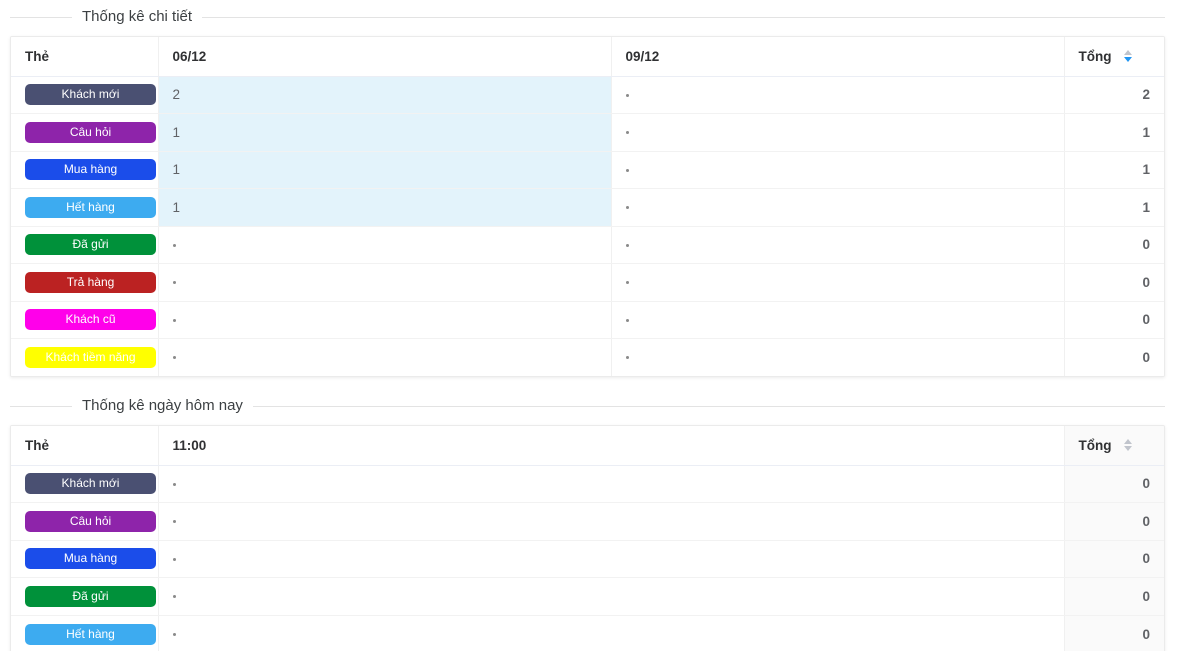 Image resolution: width=1200 pixels, height=651 pixels. I want to click on header-row: Thẻ 11:00 Tổng, so click(587, 446).